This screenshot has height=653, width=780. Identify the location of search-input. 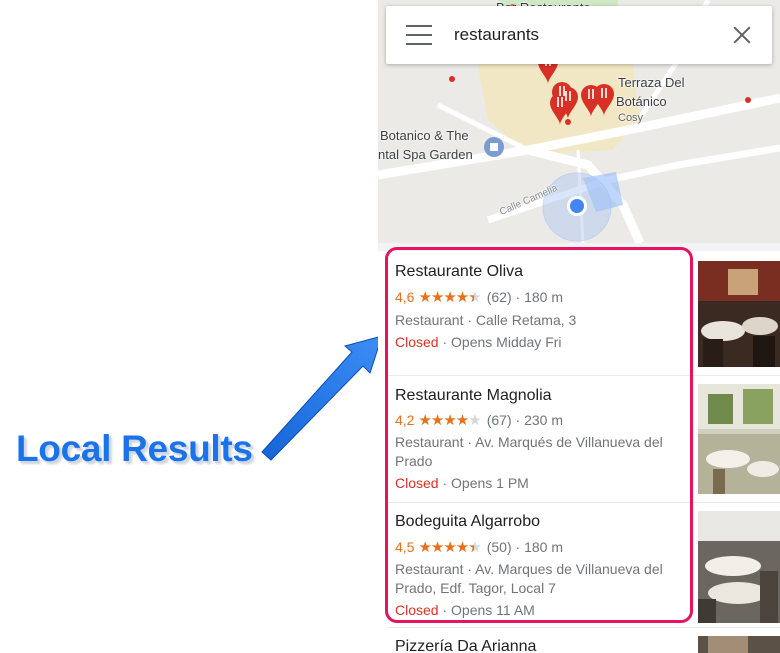
(592, 35).